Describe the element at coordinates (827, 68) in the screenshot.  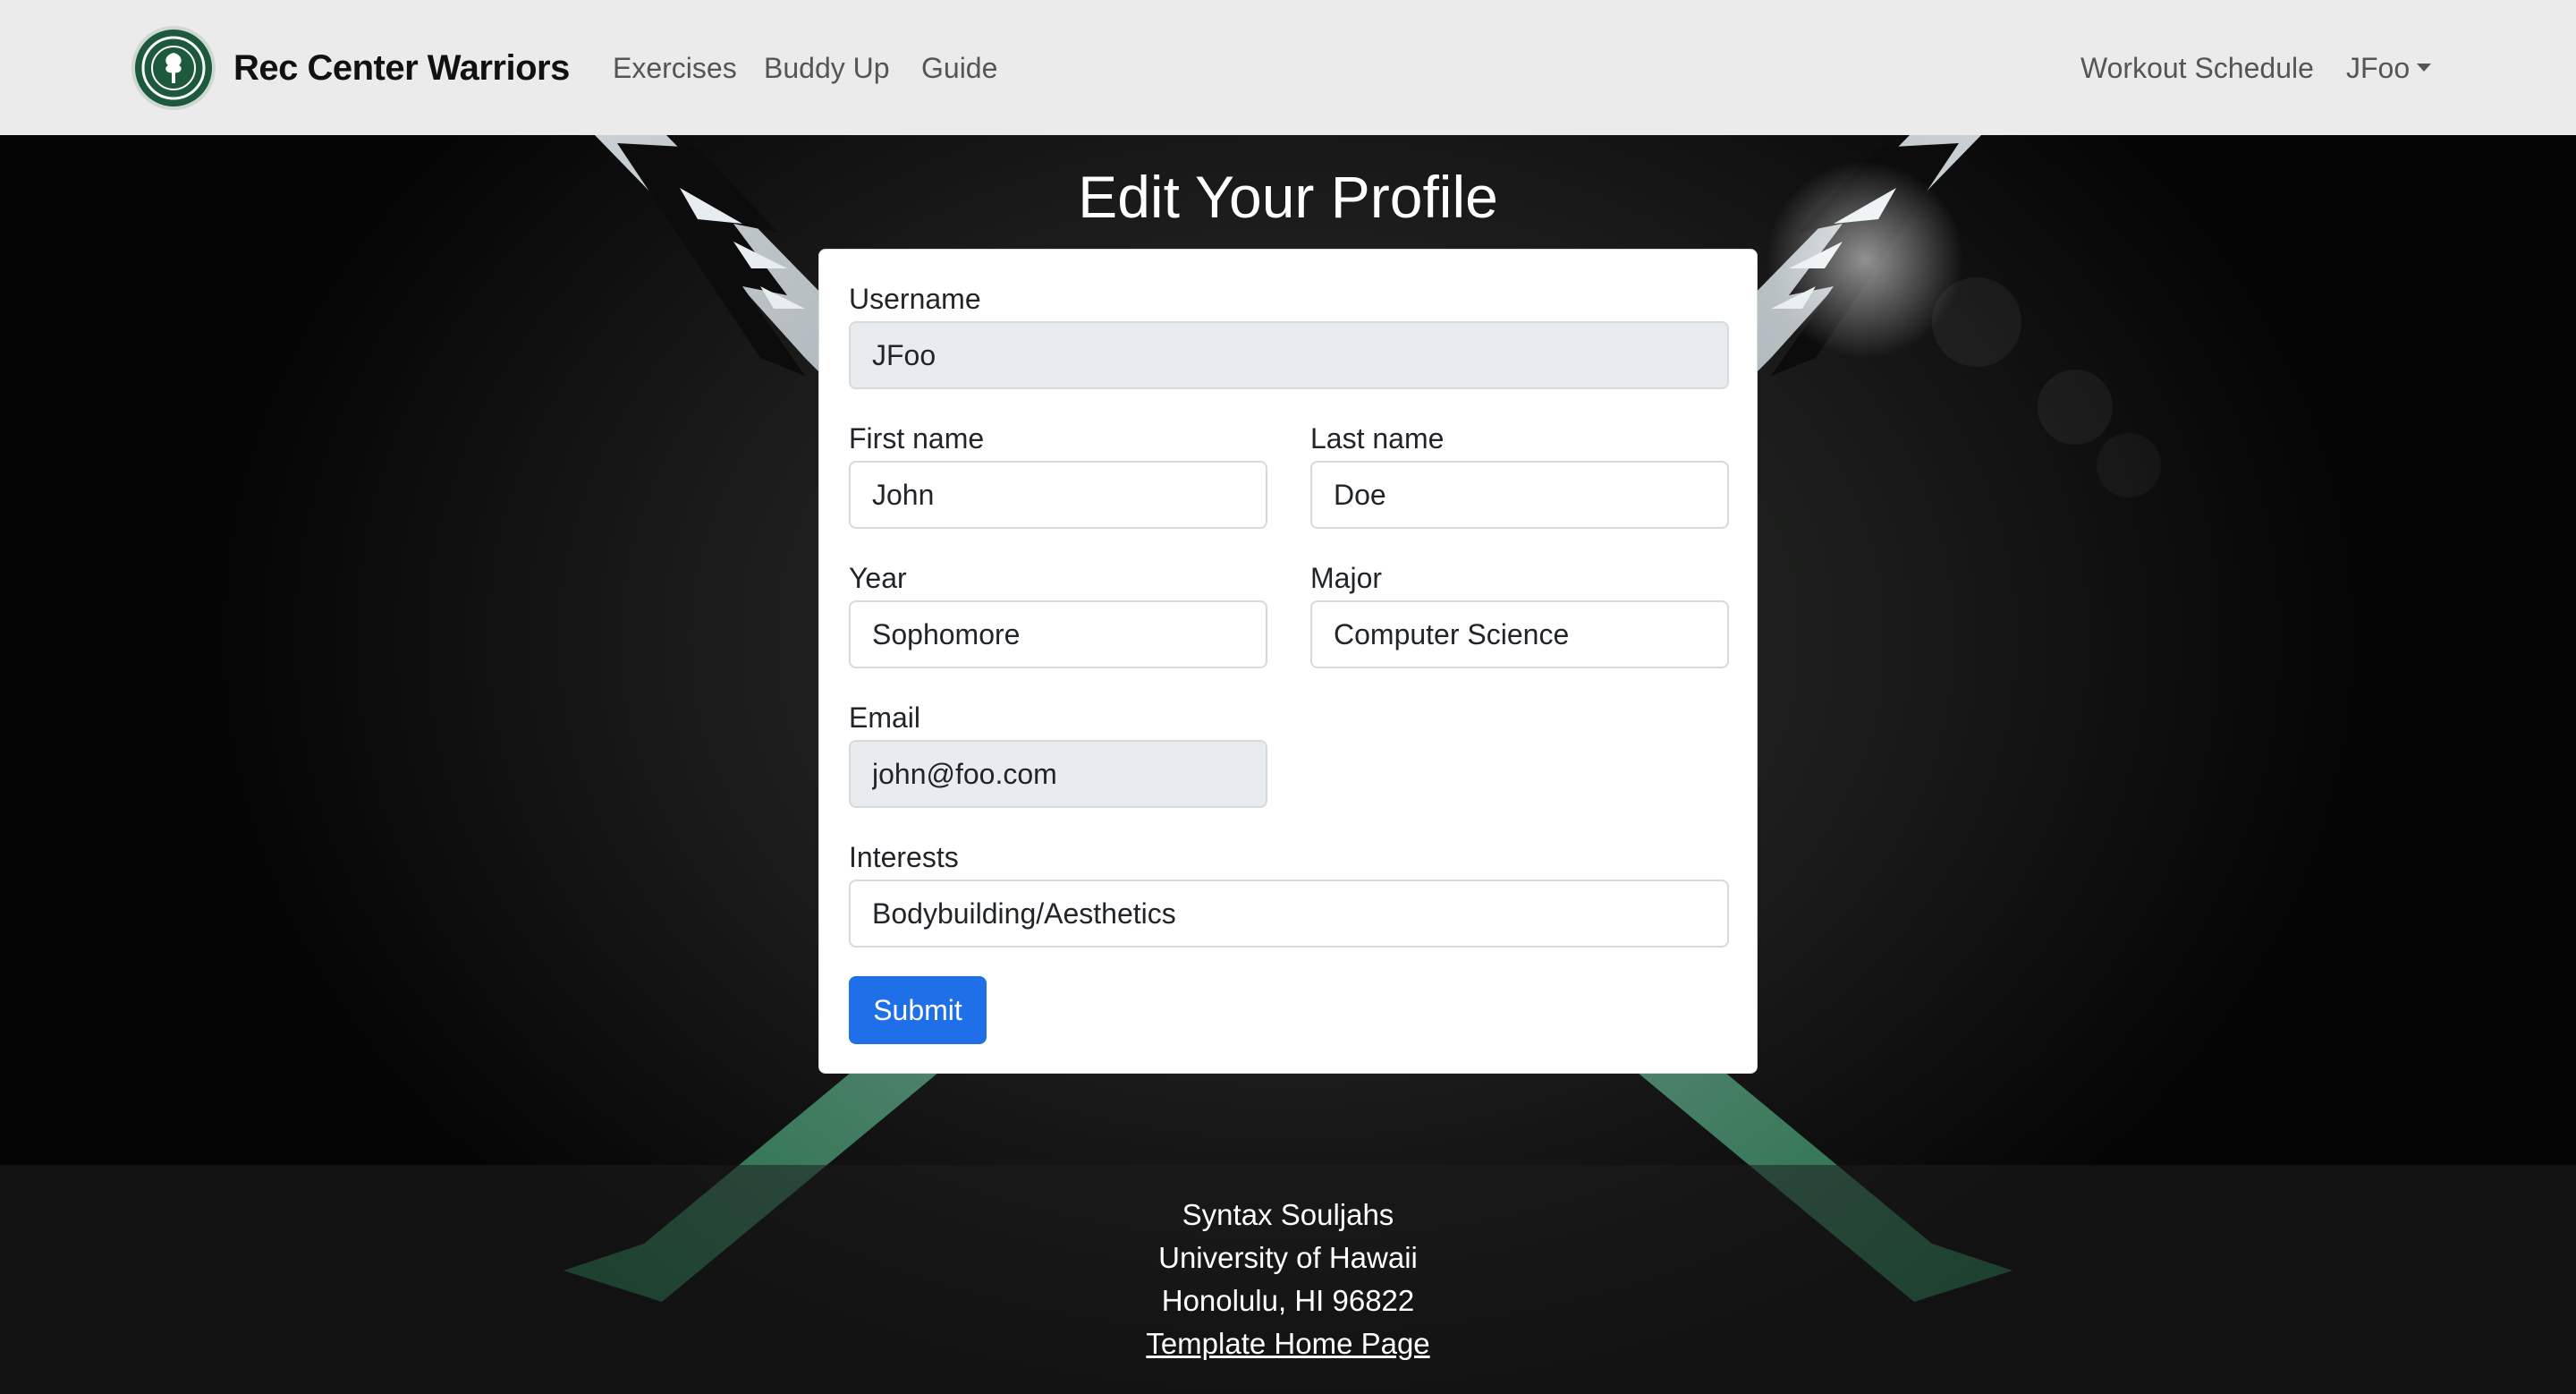
I see `nav-link-buddy-up: Buddy Up` at that location.